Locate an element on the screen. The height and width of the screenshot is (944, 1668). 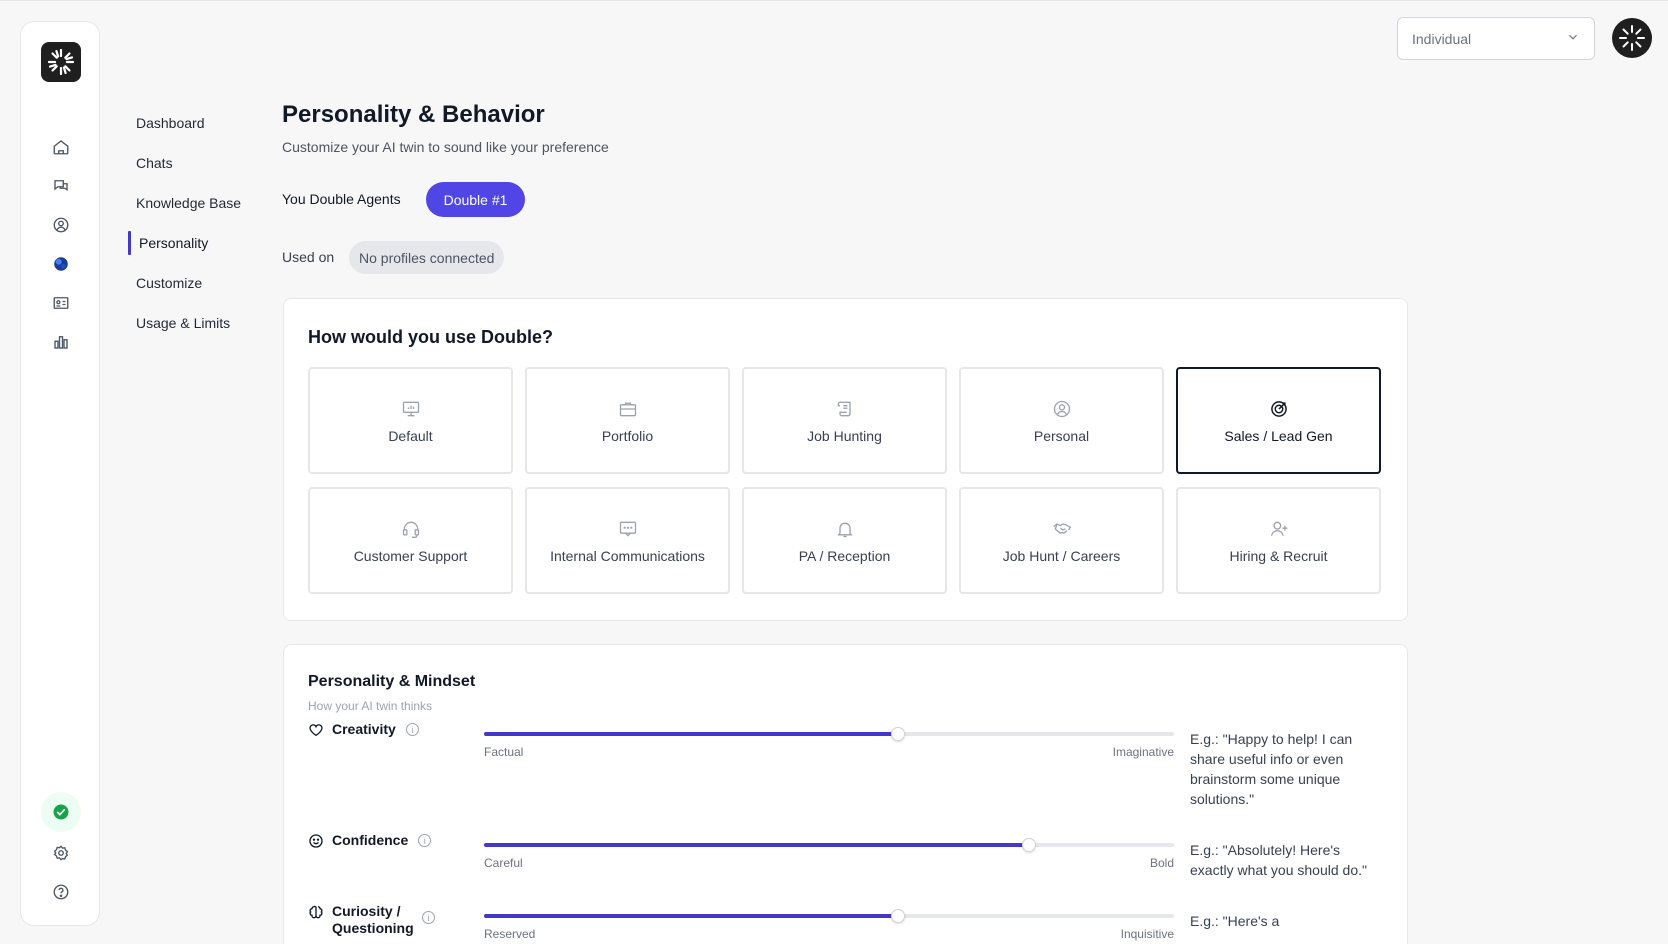
help-icon is located at coordinates (61, 892).